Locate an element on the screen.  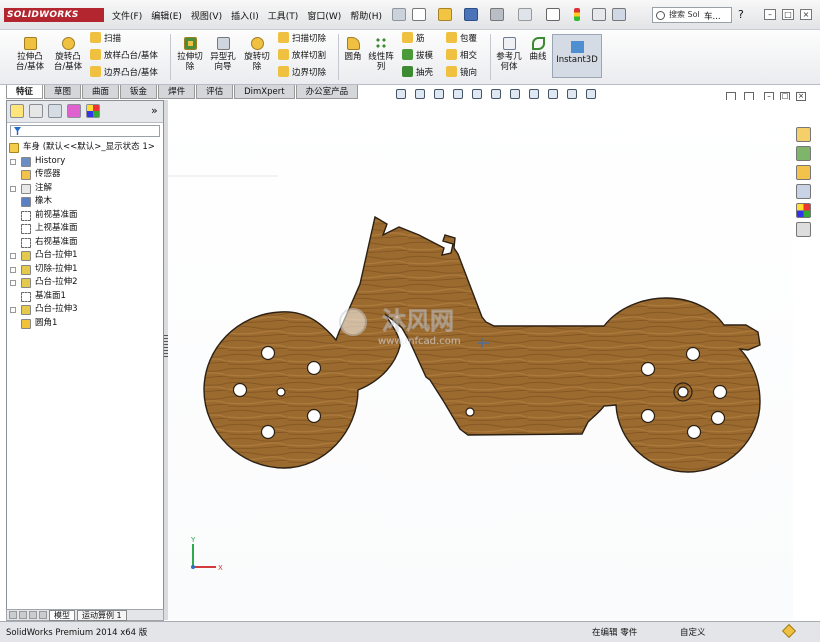
print-icon is located at coordinates (497, 14).